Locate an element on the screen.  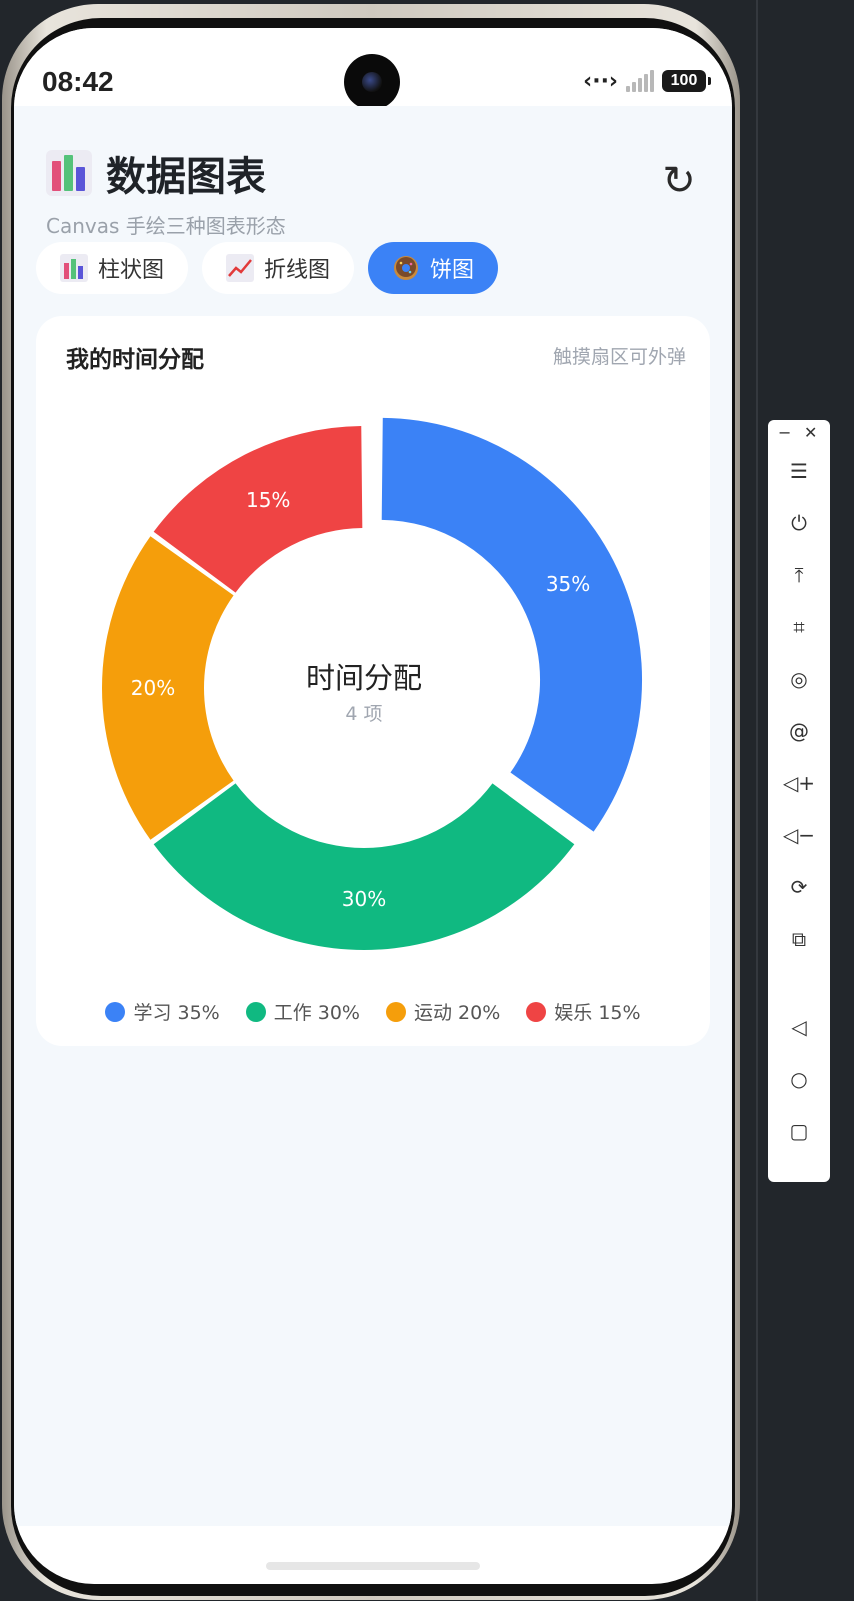
close-icon: ✕ is located at coordinates (810, 433).